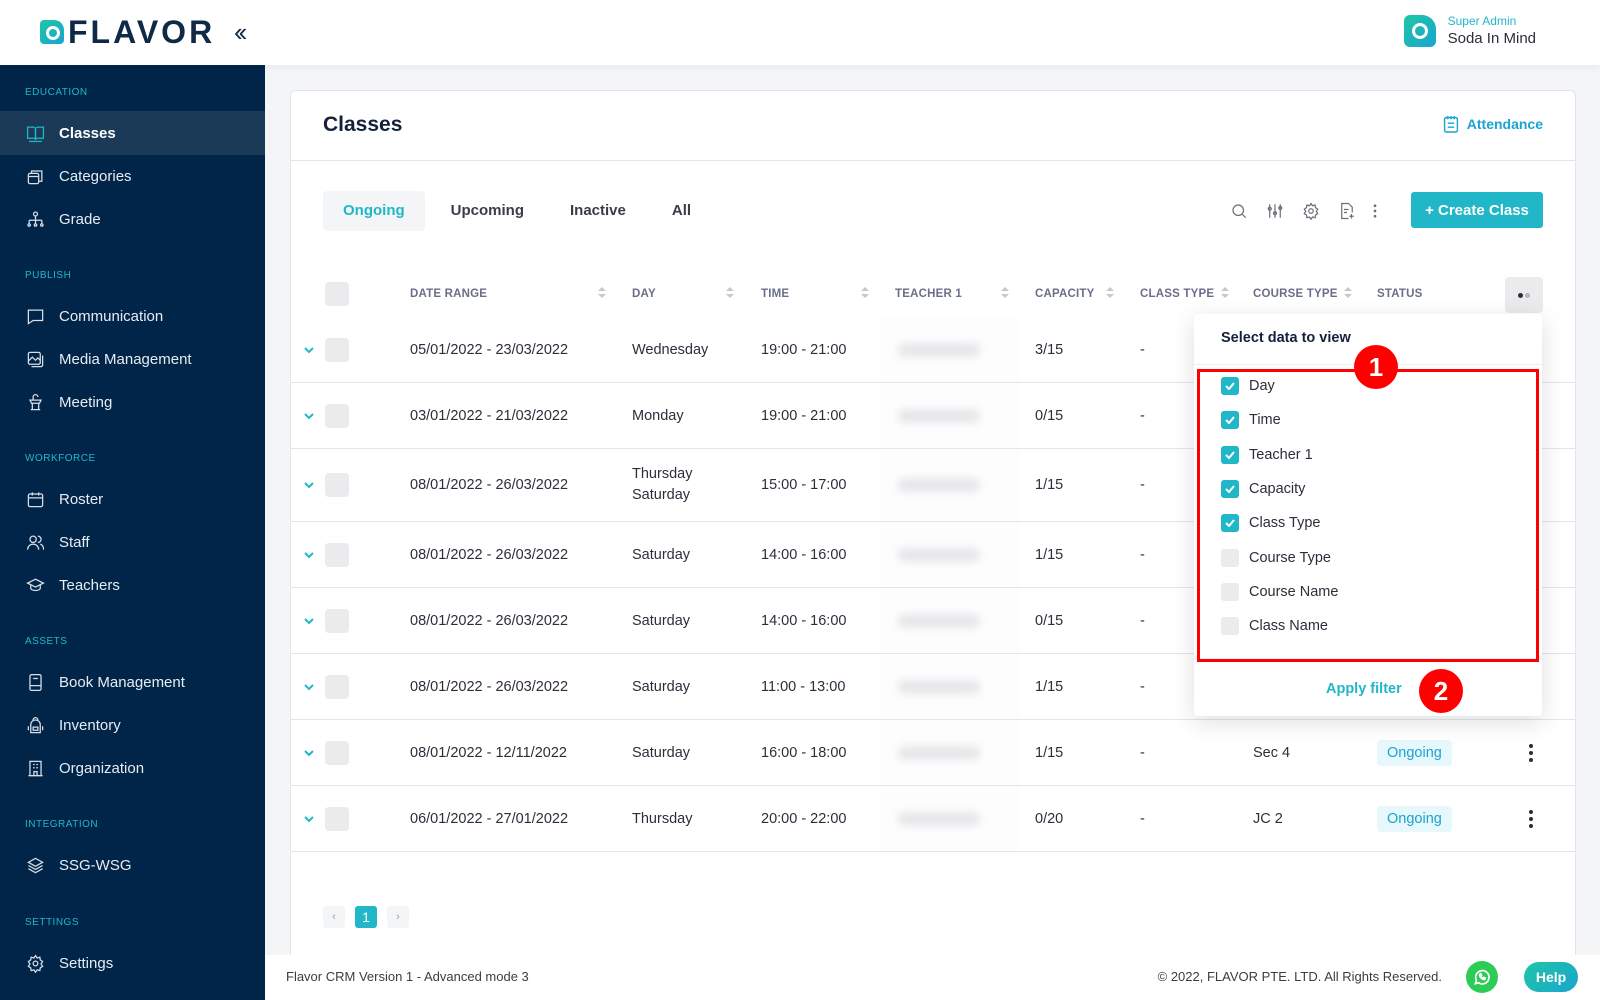  I want to click on column-header-status: STATUS, so click(1400, 294).